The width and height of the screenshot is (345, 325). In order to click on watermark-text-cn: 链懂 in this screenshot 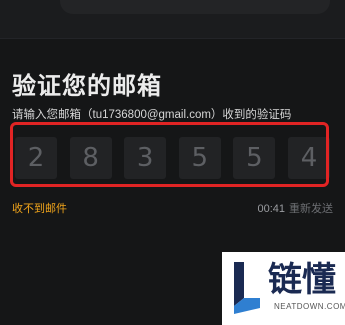, I will do `click(302, 280)`.